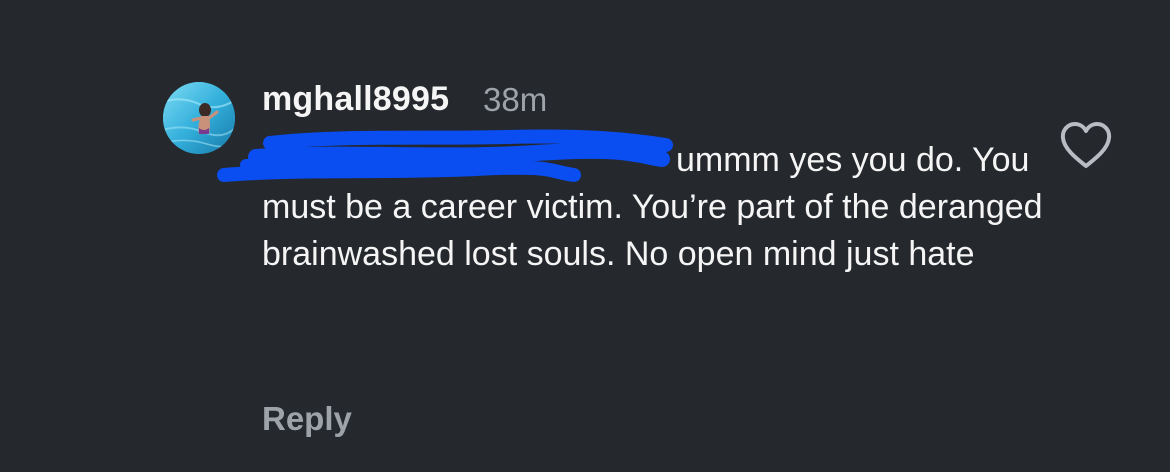  I want to click on avatar, so click(199, 118).